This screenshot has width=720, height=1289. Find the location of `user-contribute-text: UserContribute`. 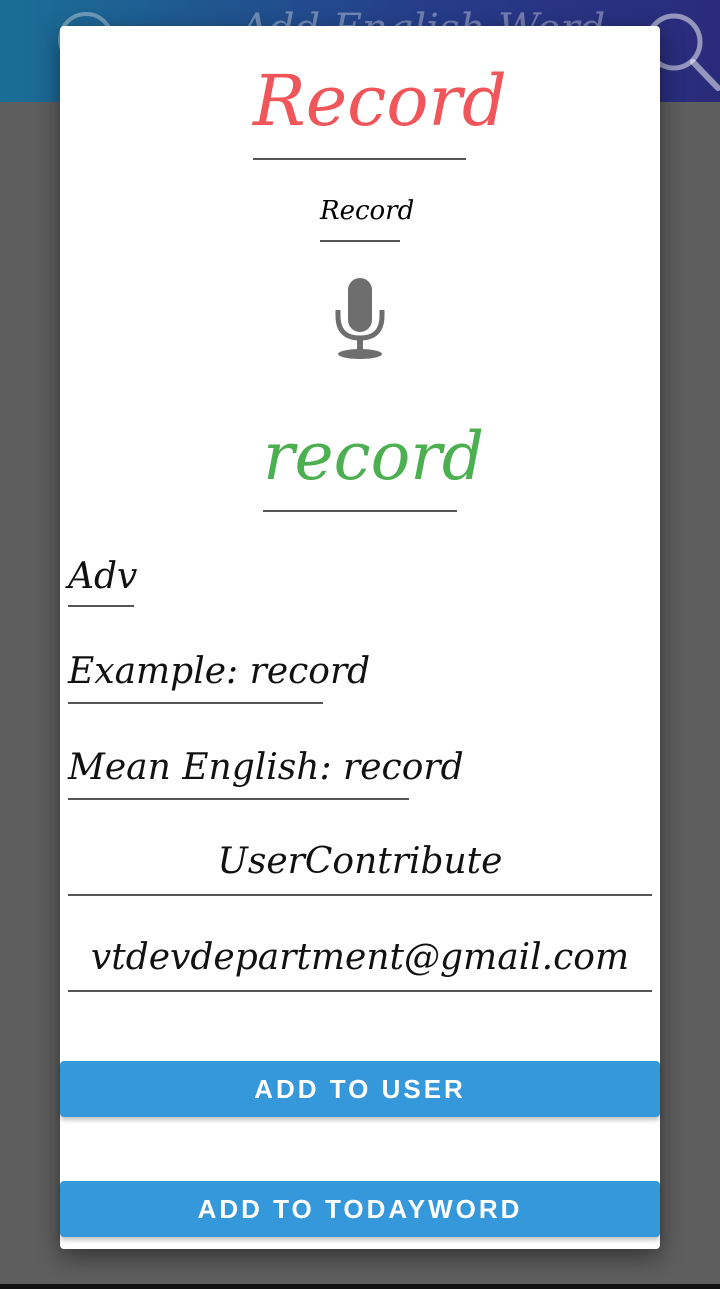

user-contribute-text: UserContribute is located at coordinates (360, 870).